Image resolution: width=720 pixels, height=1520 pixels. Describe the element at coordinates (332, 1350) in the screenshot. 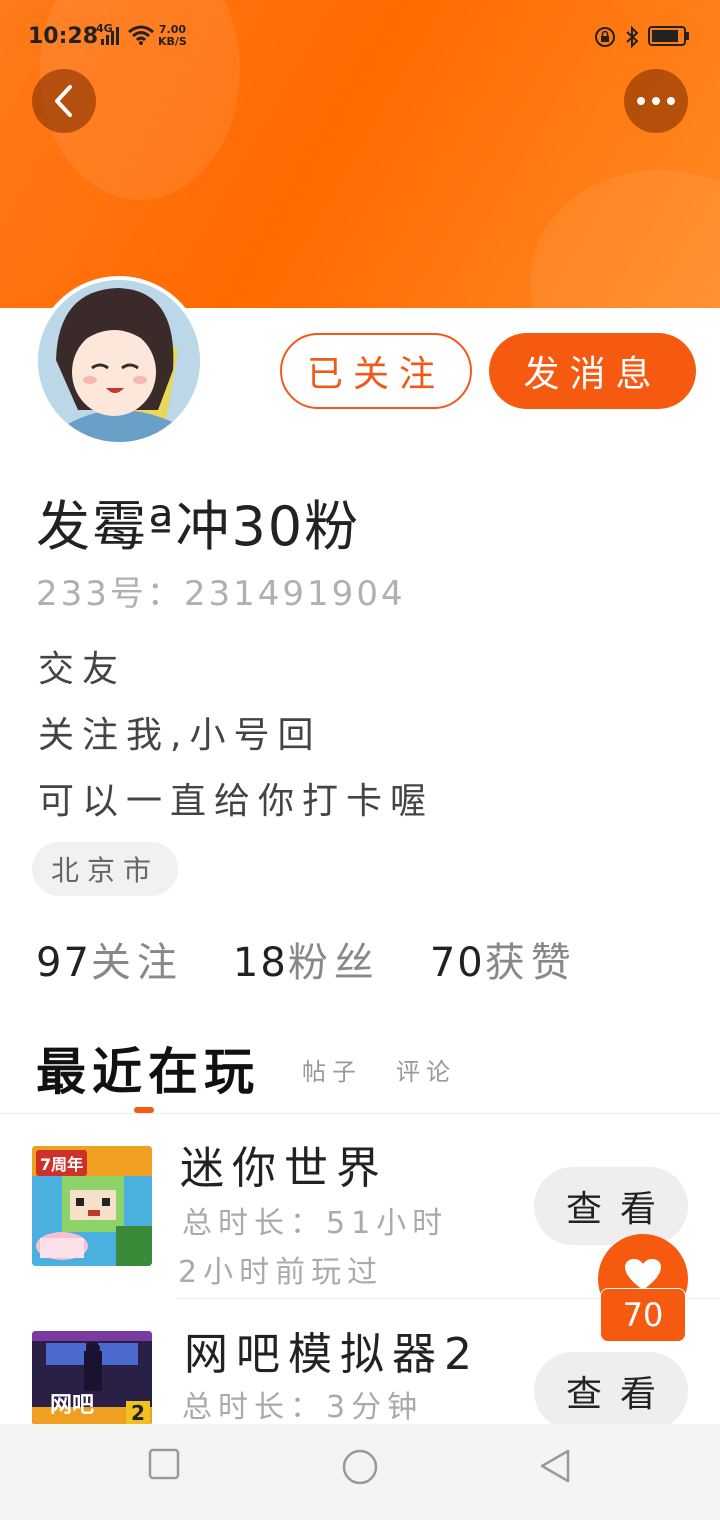

I see `game-title: 网吧模拟器2` at that location.